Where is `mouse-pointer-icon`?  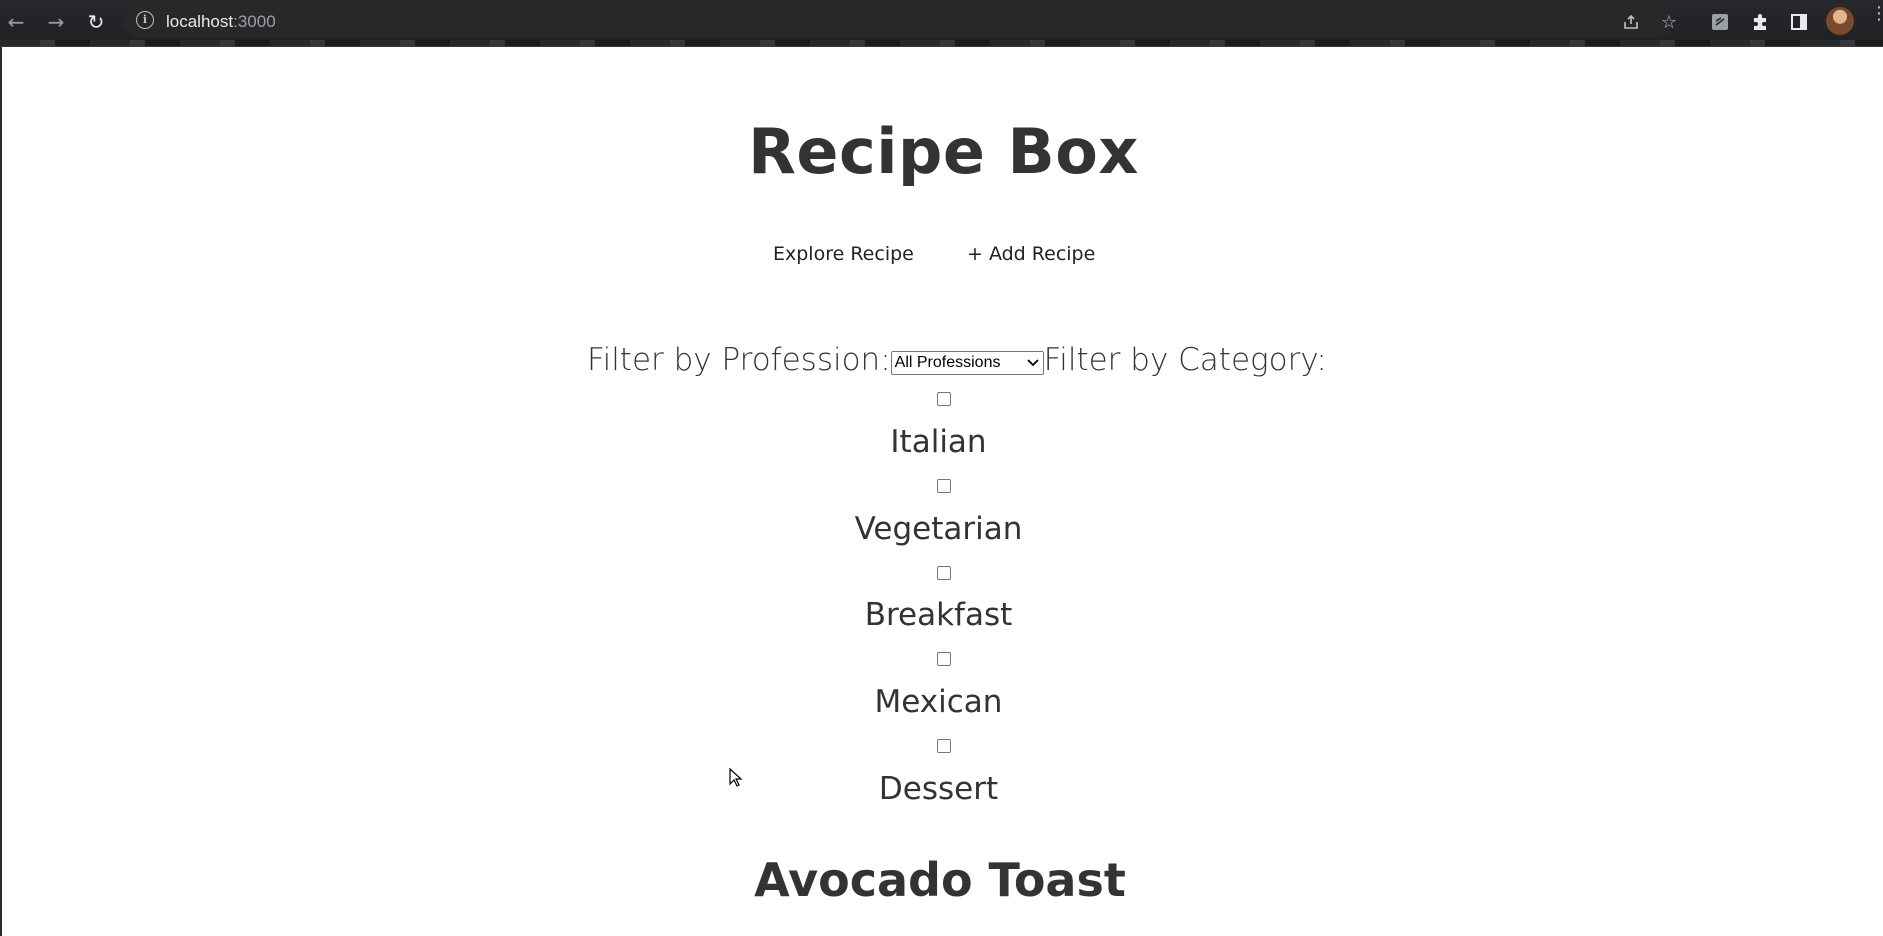 mouse-pointer-icon is located at coordinates (736, 777).